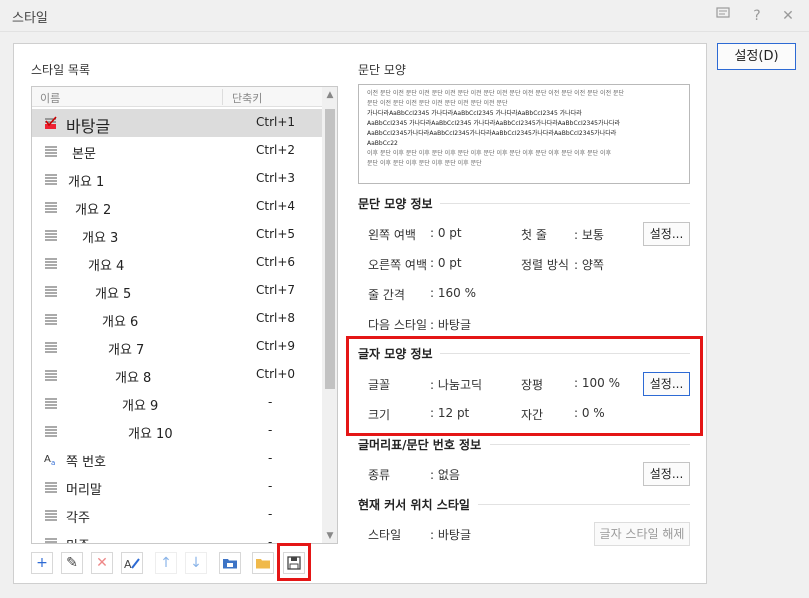 The image size is (809, 598). What do you see at coordinates (177, 431) in the screenshot?
I see `style-list-item: 개요 10 -` at bounding box center [177, 431].